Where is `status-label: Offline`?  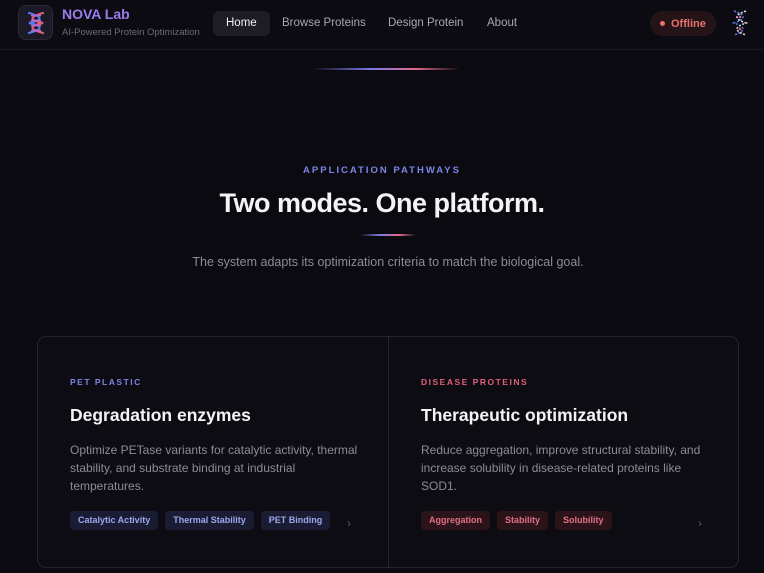 status-label: Offline is located at coordinates (688, 23).